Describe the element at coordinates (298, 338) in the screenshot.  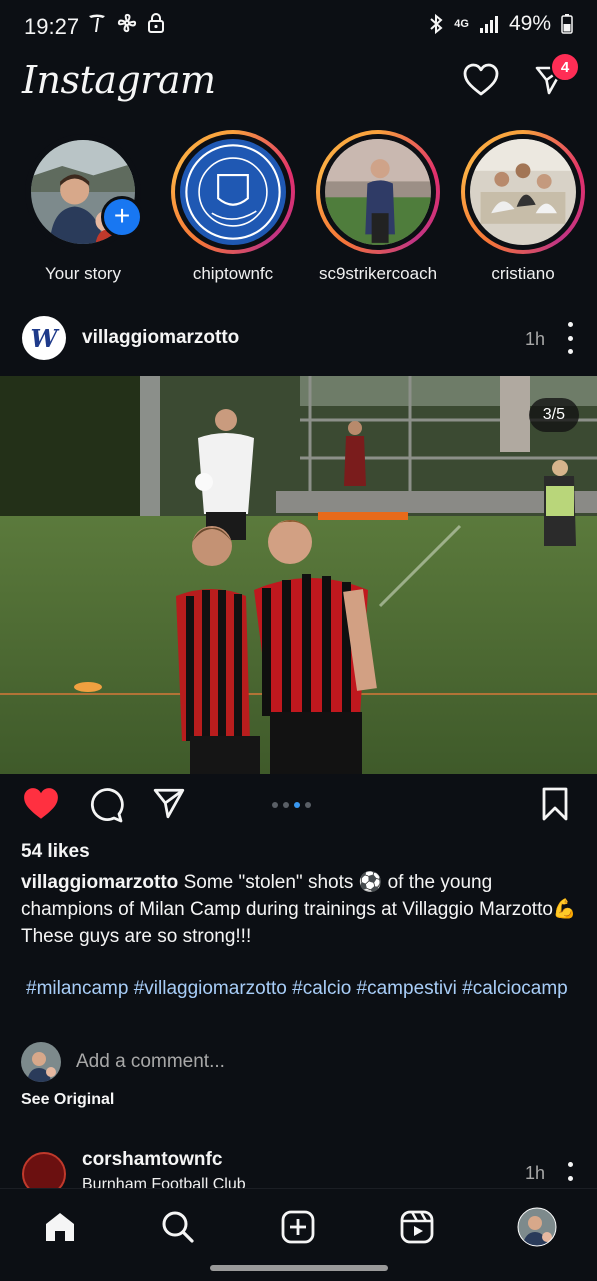
I see `post-header: W villaggiomarzotto 1h` at that location.